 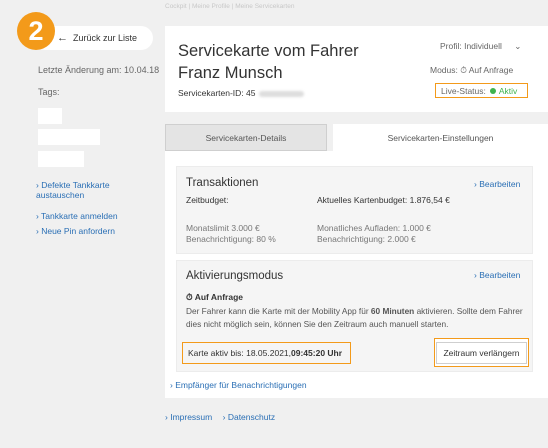 I want to click on edit-transactions-label: Bearbeiten, so click(x=500, y=184).